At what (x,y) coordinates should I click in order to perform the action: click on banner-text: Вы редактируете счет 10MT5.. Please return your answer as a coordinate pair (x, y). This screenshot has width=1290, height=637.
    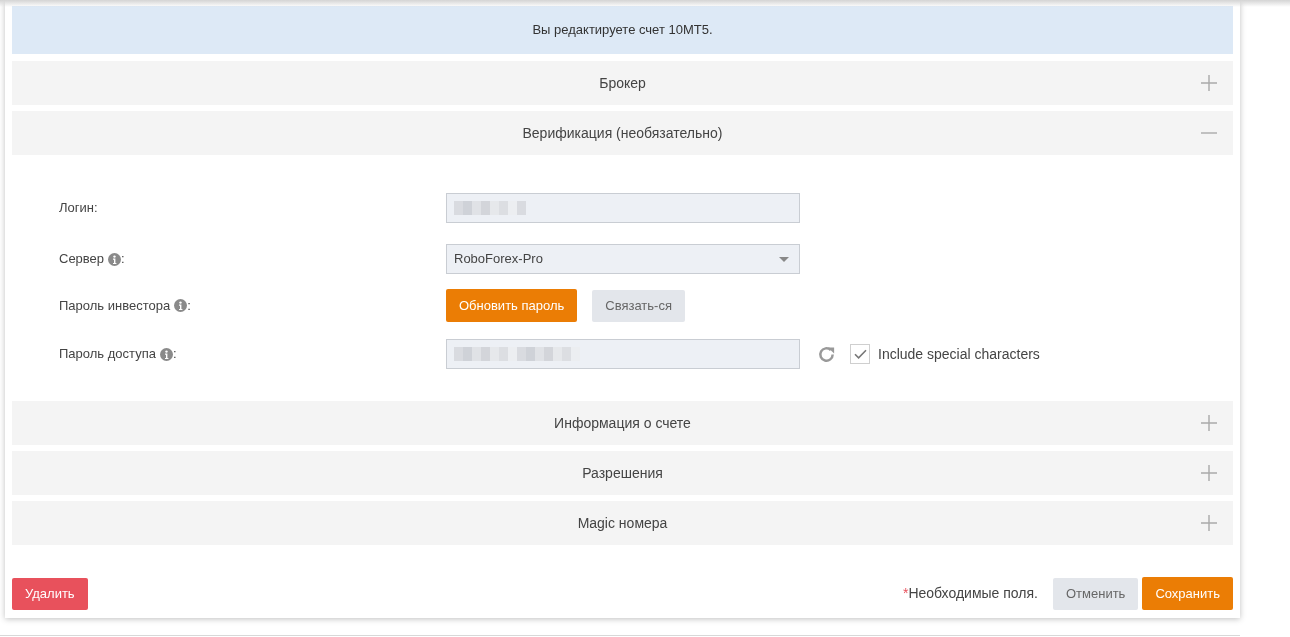
    Looking at the image, I should click on (622, 30).